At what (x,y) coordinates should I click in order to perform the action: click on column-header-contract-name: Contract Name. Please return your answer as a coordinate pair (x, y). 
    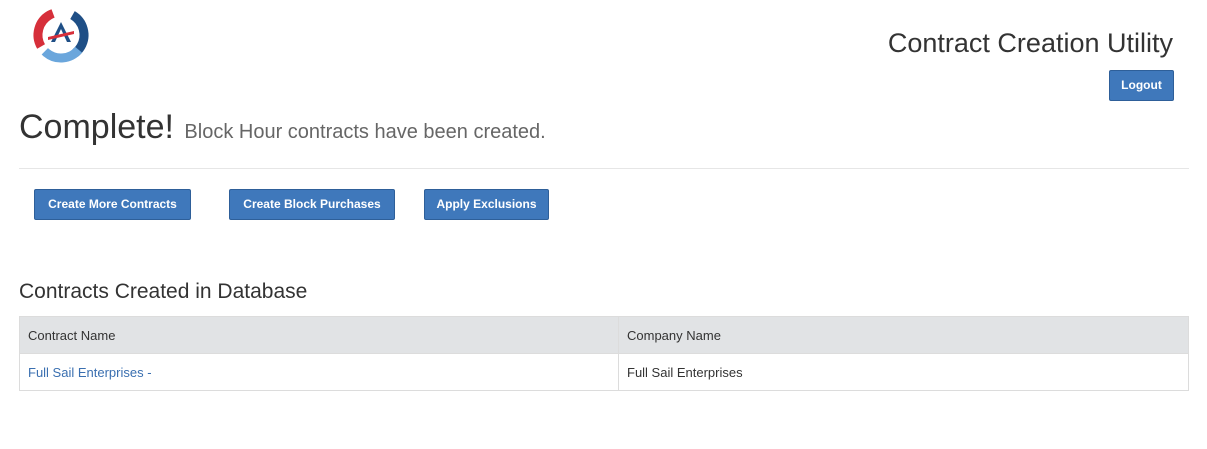
    Looking at the image, I should click on (319, 335).